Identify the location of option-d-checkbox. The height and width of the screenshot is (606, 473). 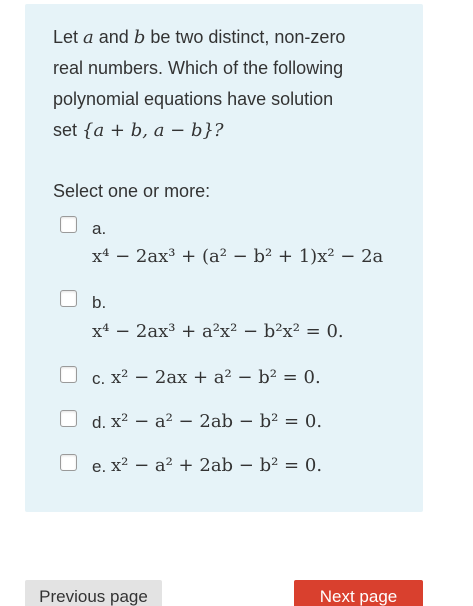
(68, 418).